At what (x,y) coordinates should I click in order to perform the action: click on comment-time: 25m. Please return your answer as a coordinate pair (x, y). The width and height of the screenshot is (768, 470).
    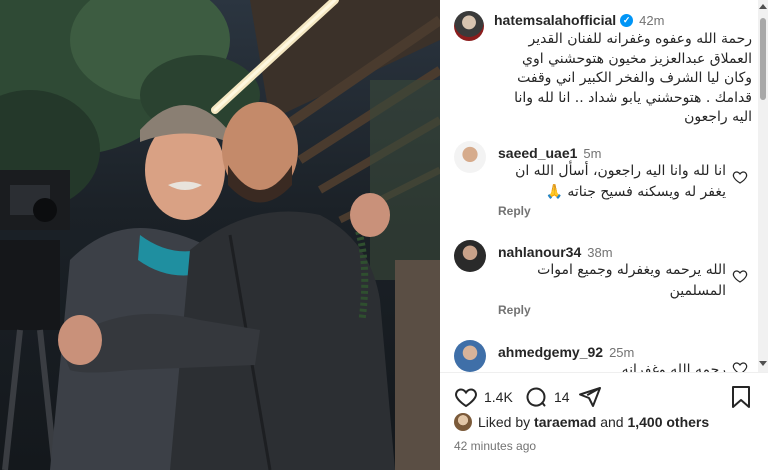
    Looking at the image, I should click on (622, 352).